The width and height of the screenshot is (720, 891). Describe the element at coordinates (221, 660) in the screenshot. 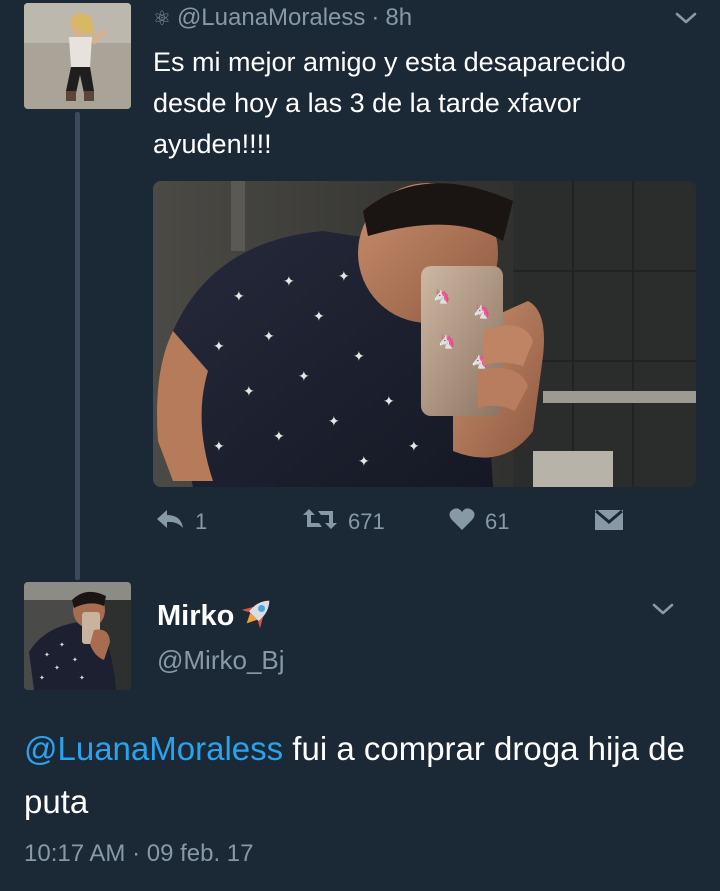

I see `reply-author-handle: @Mirko_Bj` at that location.